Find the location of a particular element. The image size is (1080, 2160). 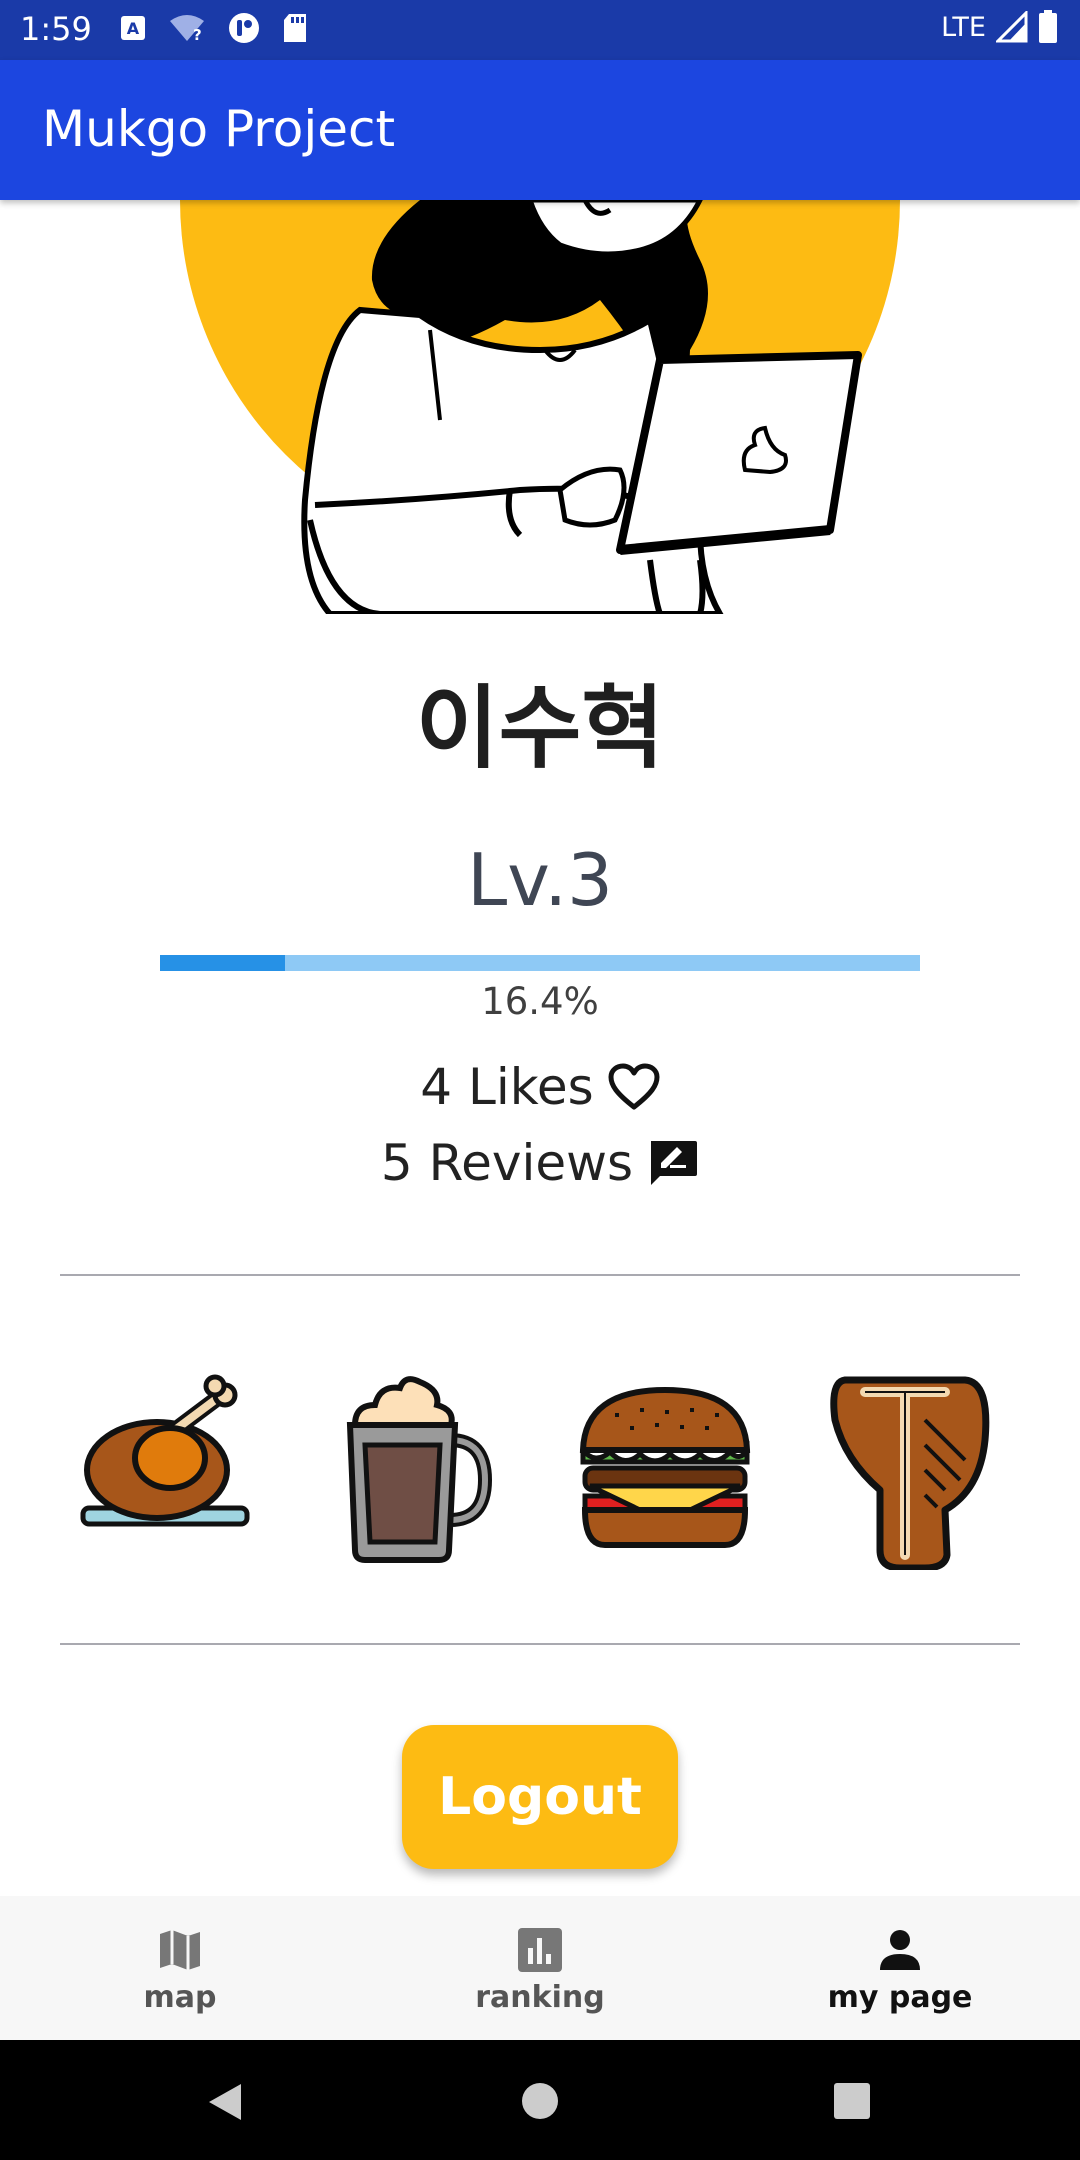

level-progress-bar is located at coordinates (540, 963).